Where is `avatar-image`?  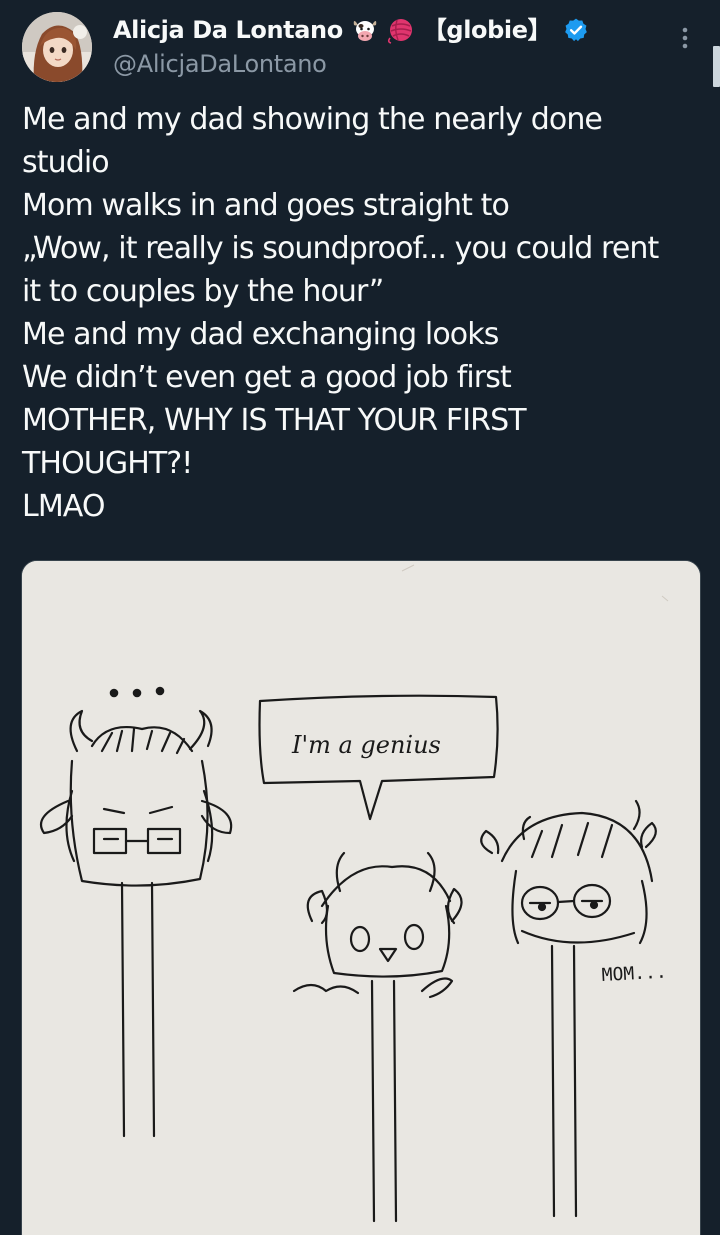
avatar-image is located at coordinates (57, 47).